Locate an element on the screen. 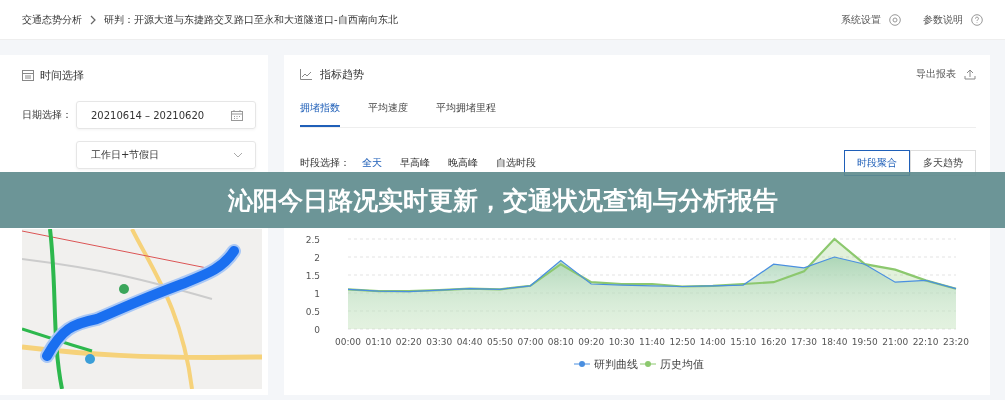  axis-tick-label: 2.5 is located at coordinates (312, 240).